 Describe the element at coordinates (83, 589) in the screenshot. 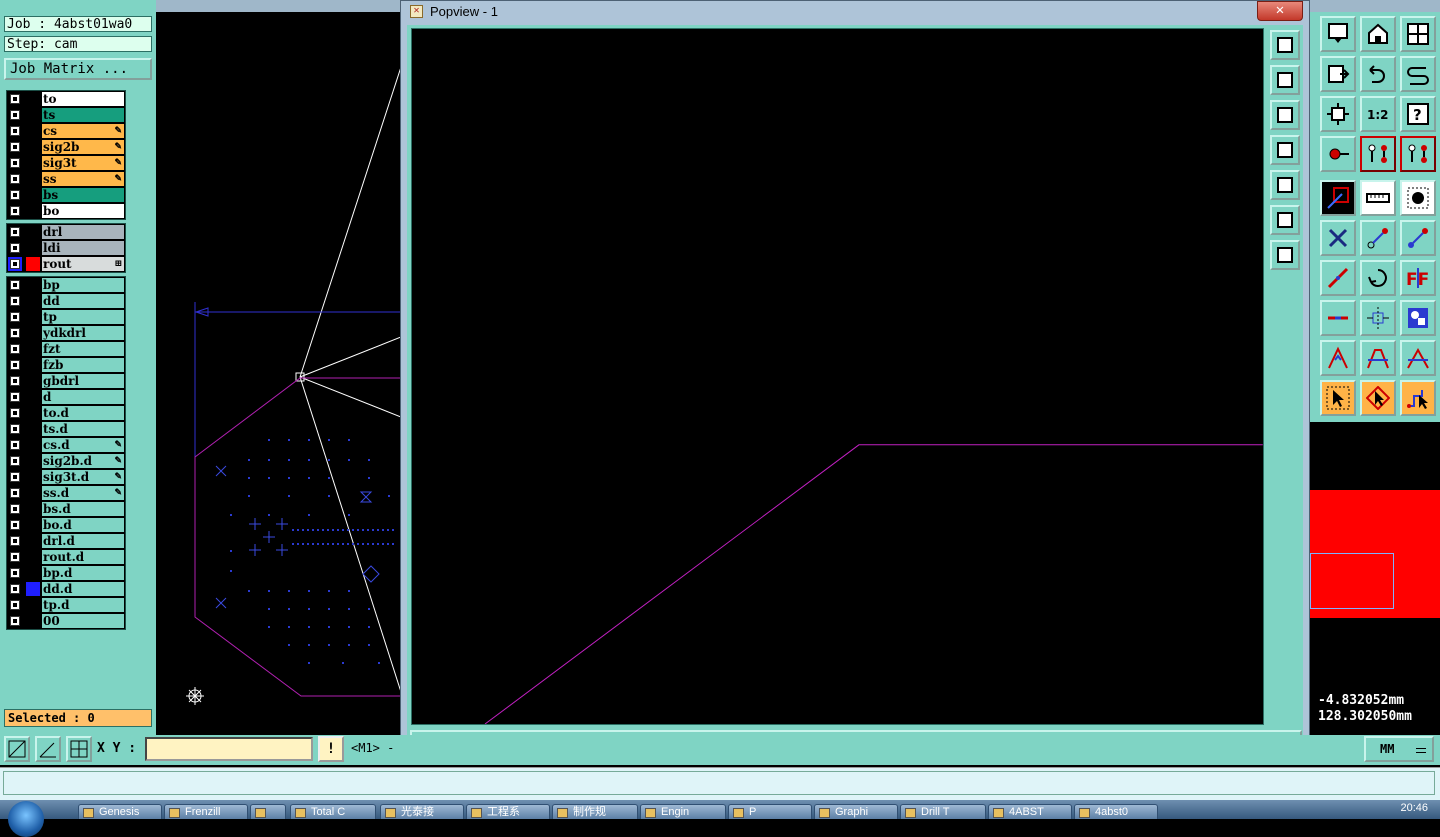

I see `layer-name: dd.d` at that location.